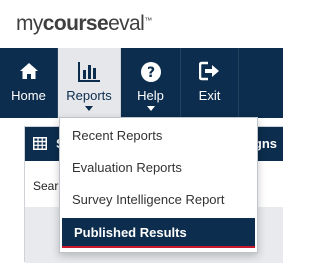  Describe the element at coordinates (158, 168) in the screenshot. I see `menu-item-evaluation-reports: Evaluation Reports` at that location.